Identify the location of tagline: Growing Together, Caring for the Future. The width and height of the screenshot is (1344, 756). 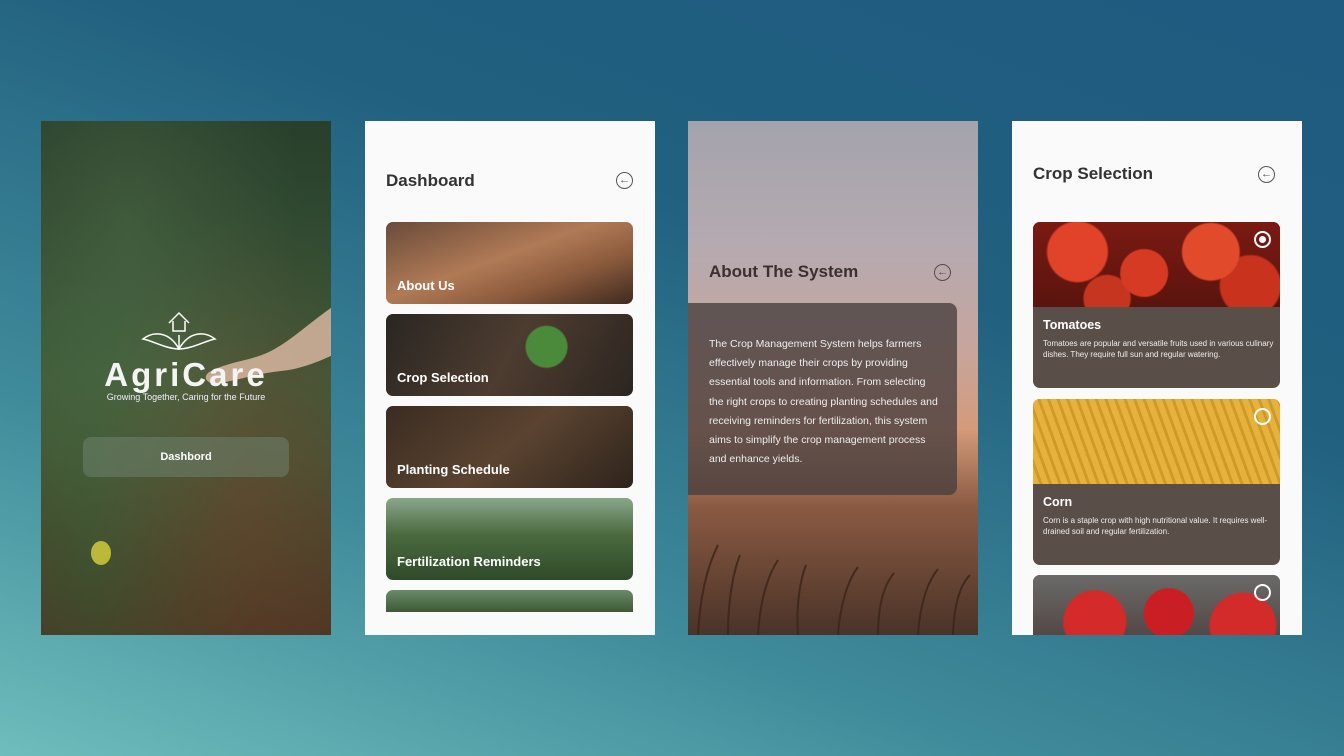
(186, 397).